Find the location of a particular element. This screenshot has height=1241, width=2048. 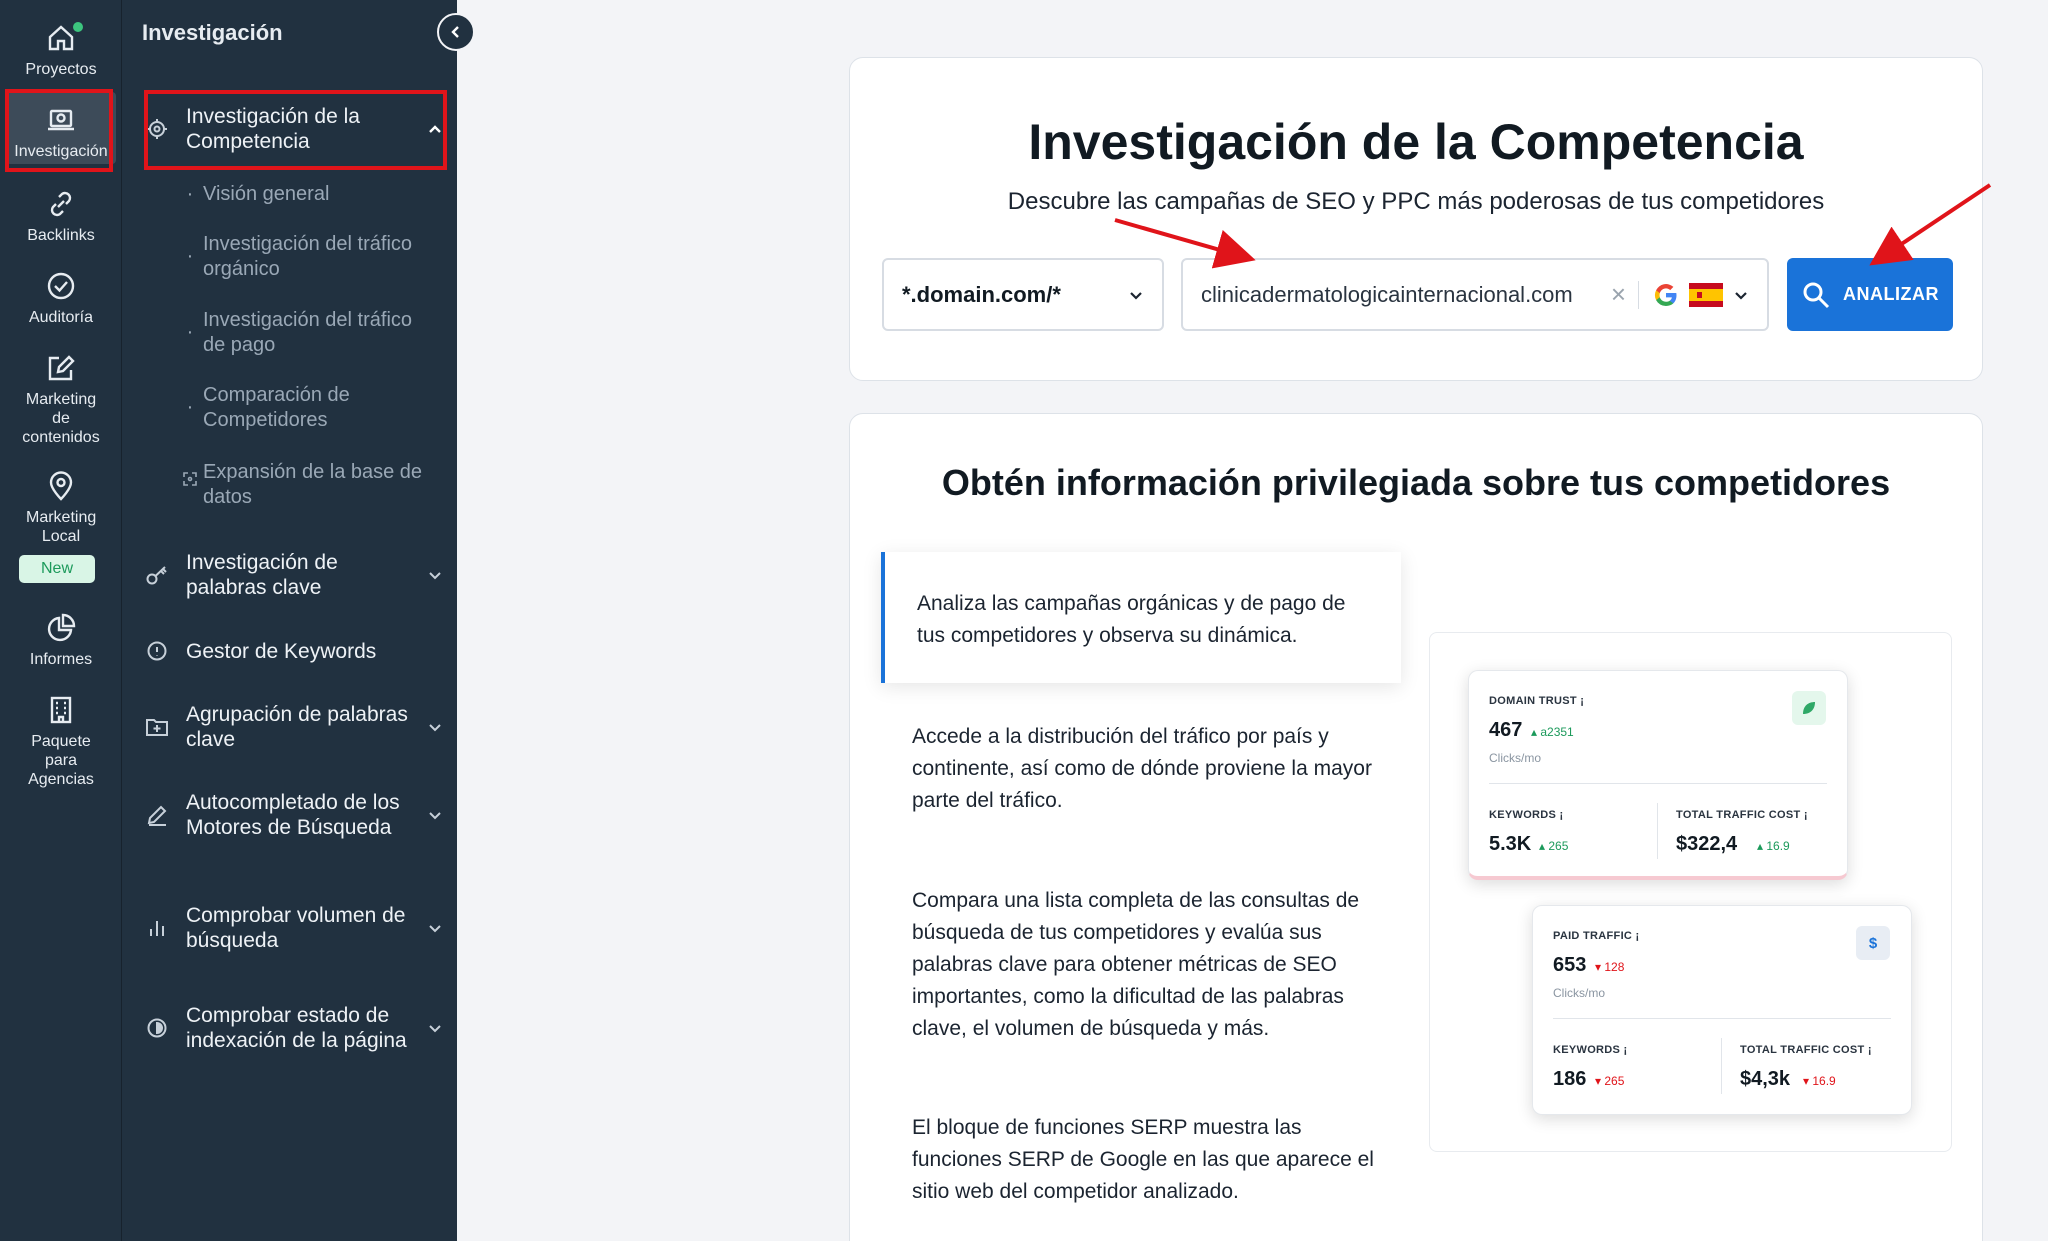

collapse-sidebar-button is located at coordinates (456, 32).